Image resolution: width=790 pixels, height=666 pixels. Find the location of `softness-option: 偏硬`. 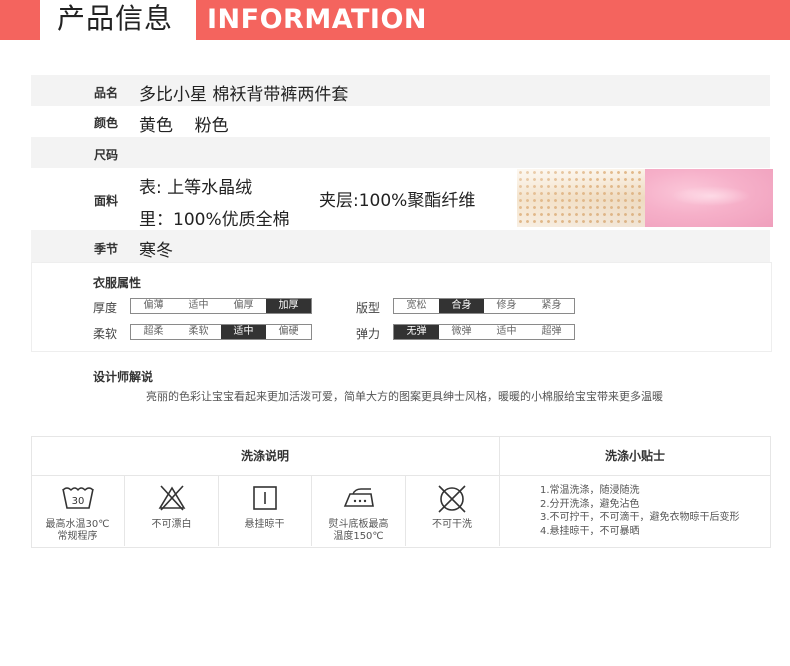

softness-option: 偏硬 is located at coordinates (288, 331).